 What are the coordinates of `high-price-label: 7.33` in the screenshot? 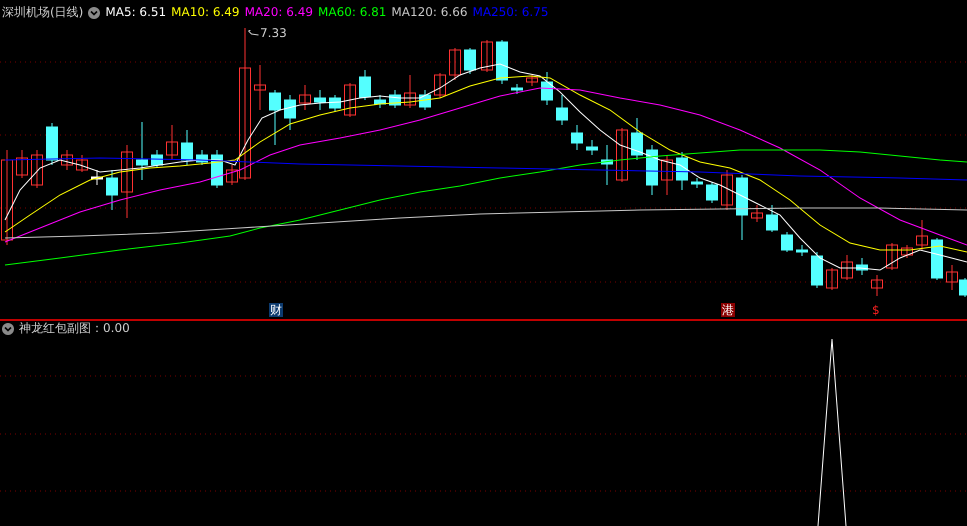 It's located at (273, 33).